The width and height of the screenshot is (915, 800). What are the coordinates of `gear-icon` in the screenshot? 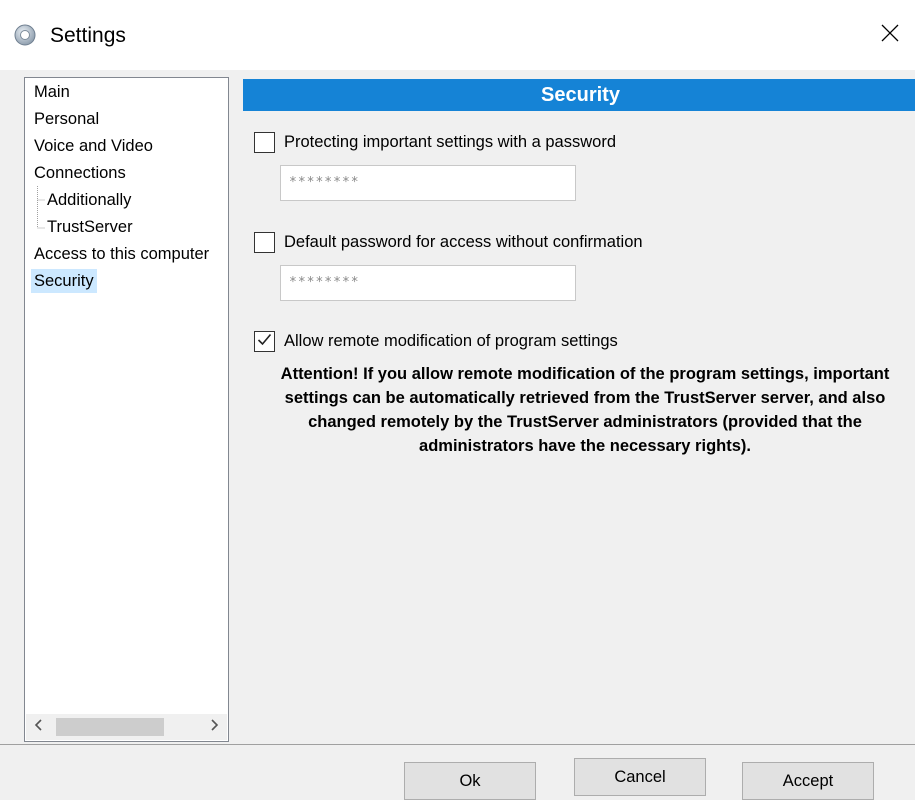 It's located at (25, 35).